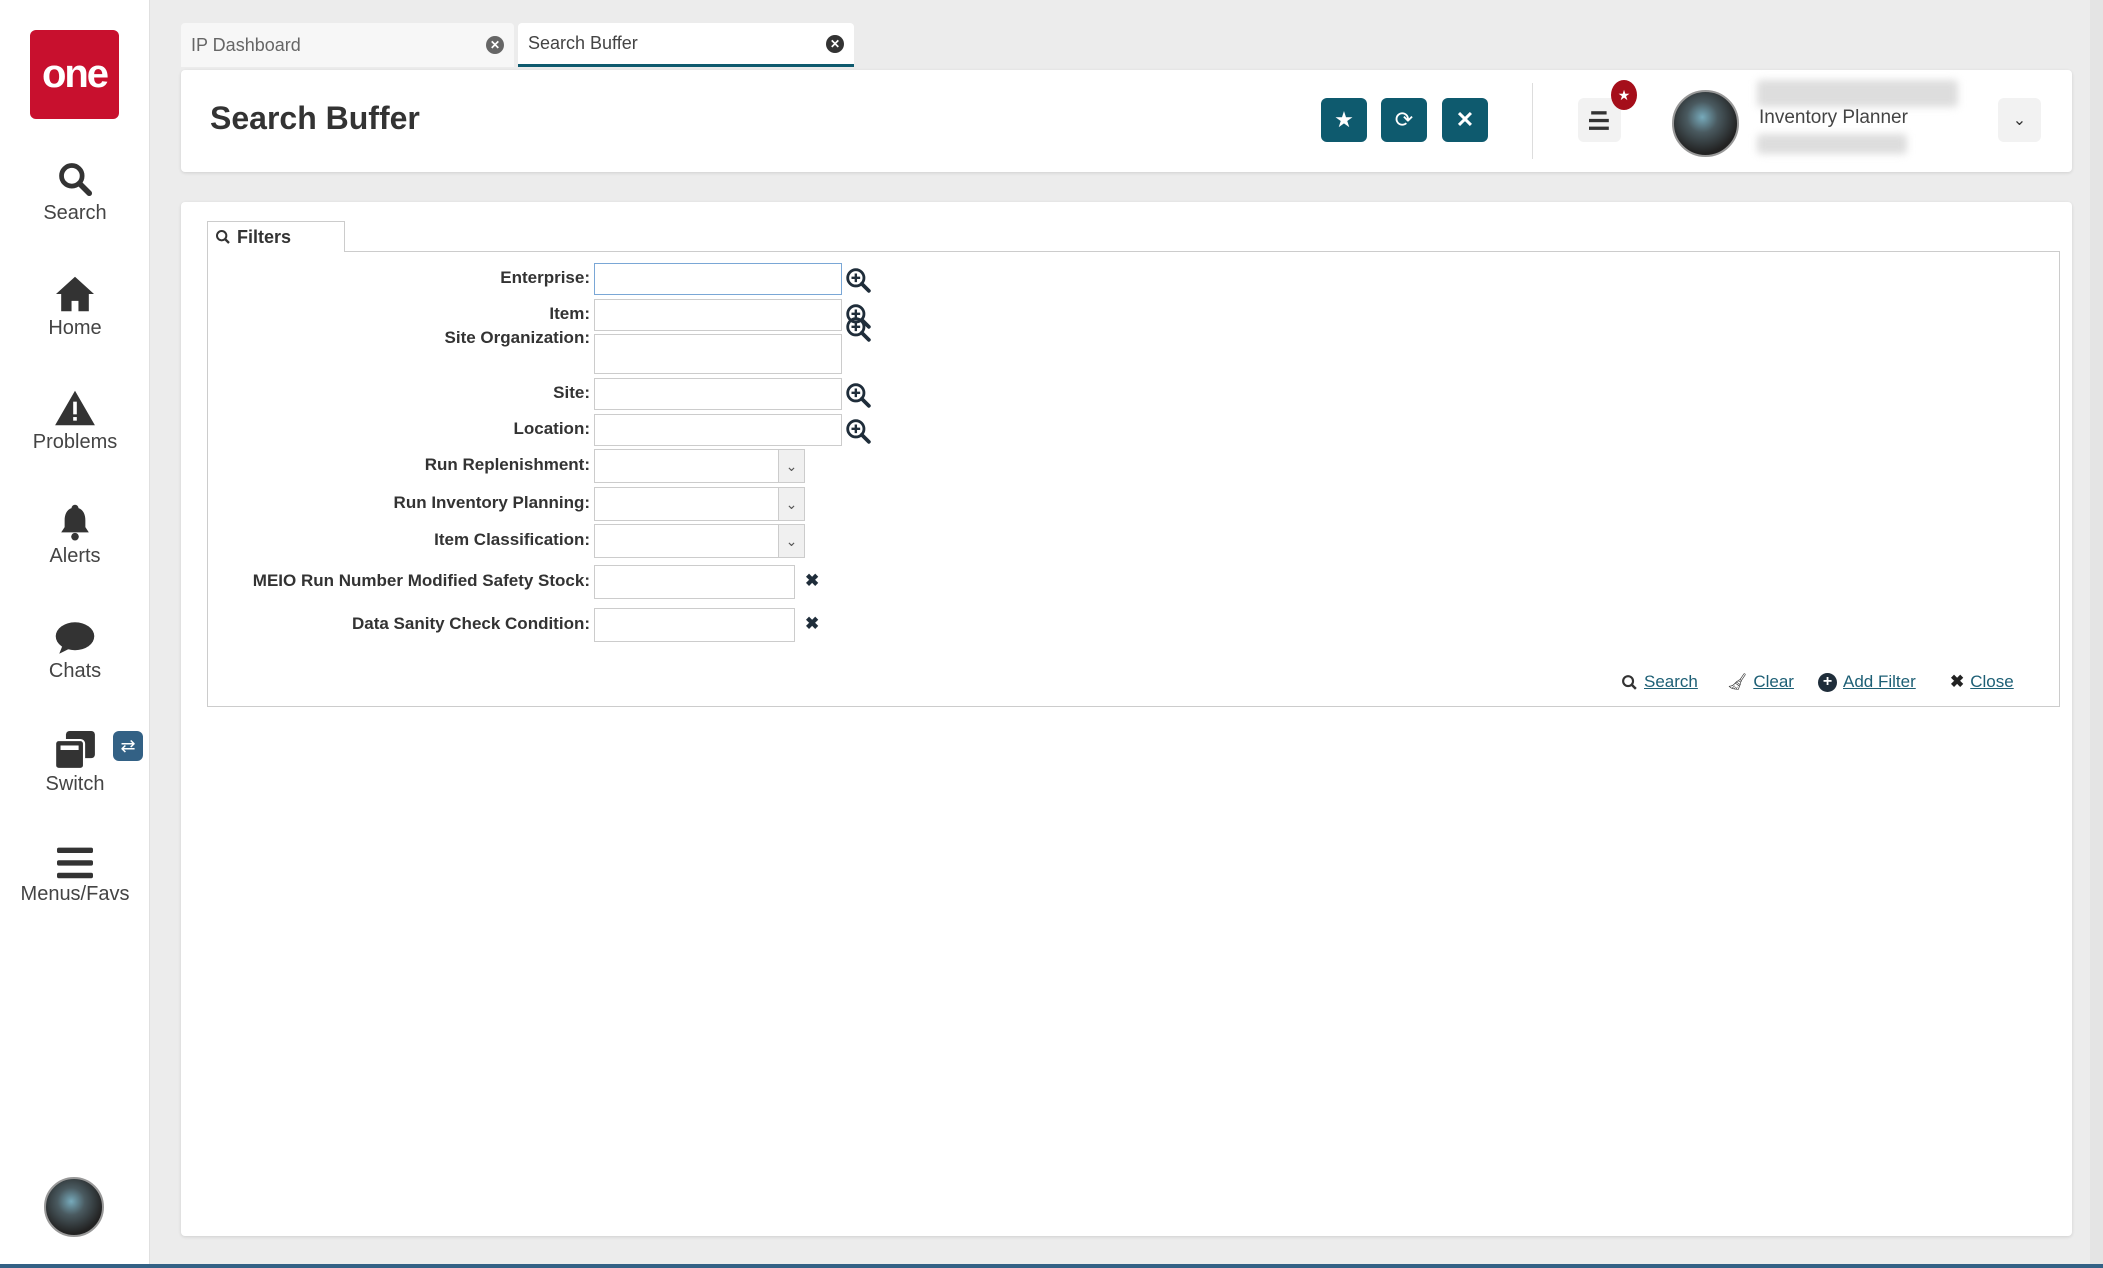  What do you see at coordinates (264, 236) in the screenshot?
I see `filters-tab-label: Filters` at bounding box center [264, 236].